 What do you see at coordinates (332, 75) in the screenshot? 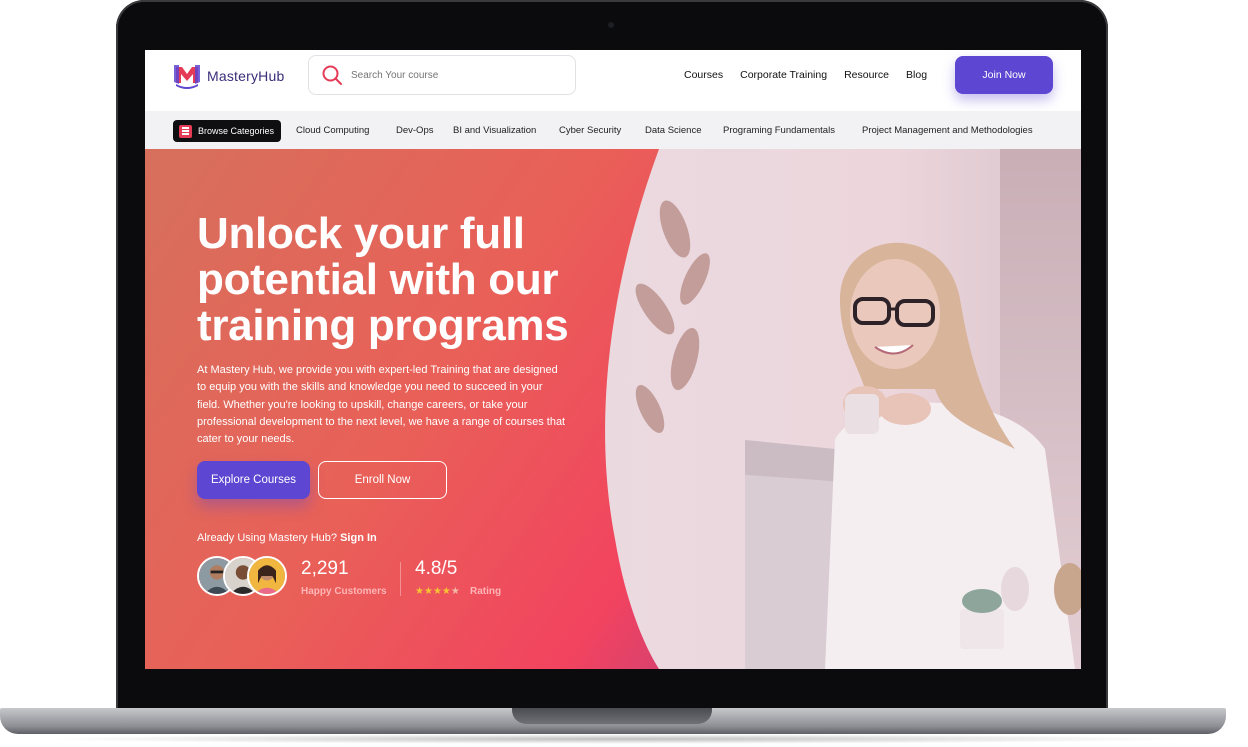
I see `search-icon` at bounding box center [332, 75].